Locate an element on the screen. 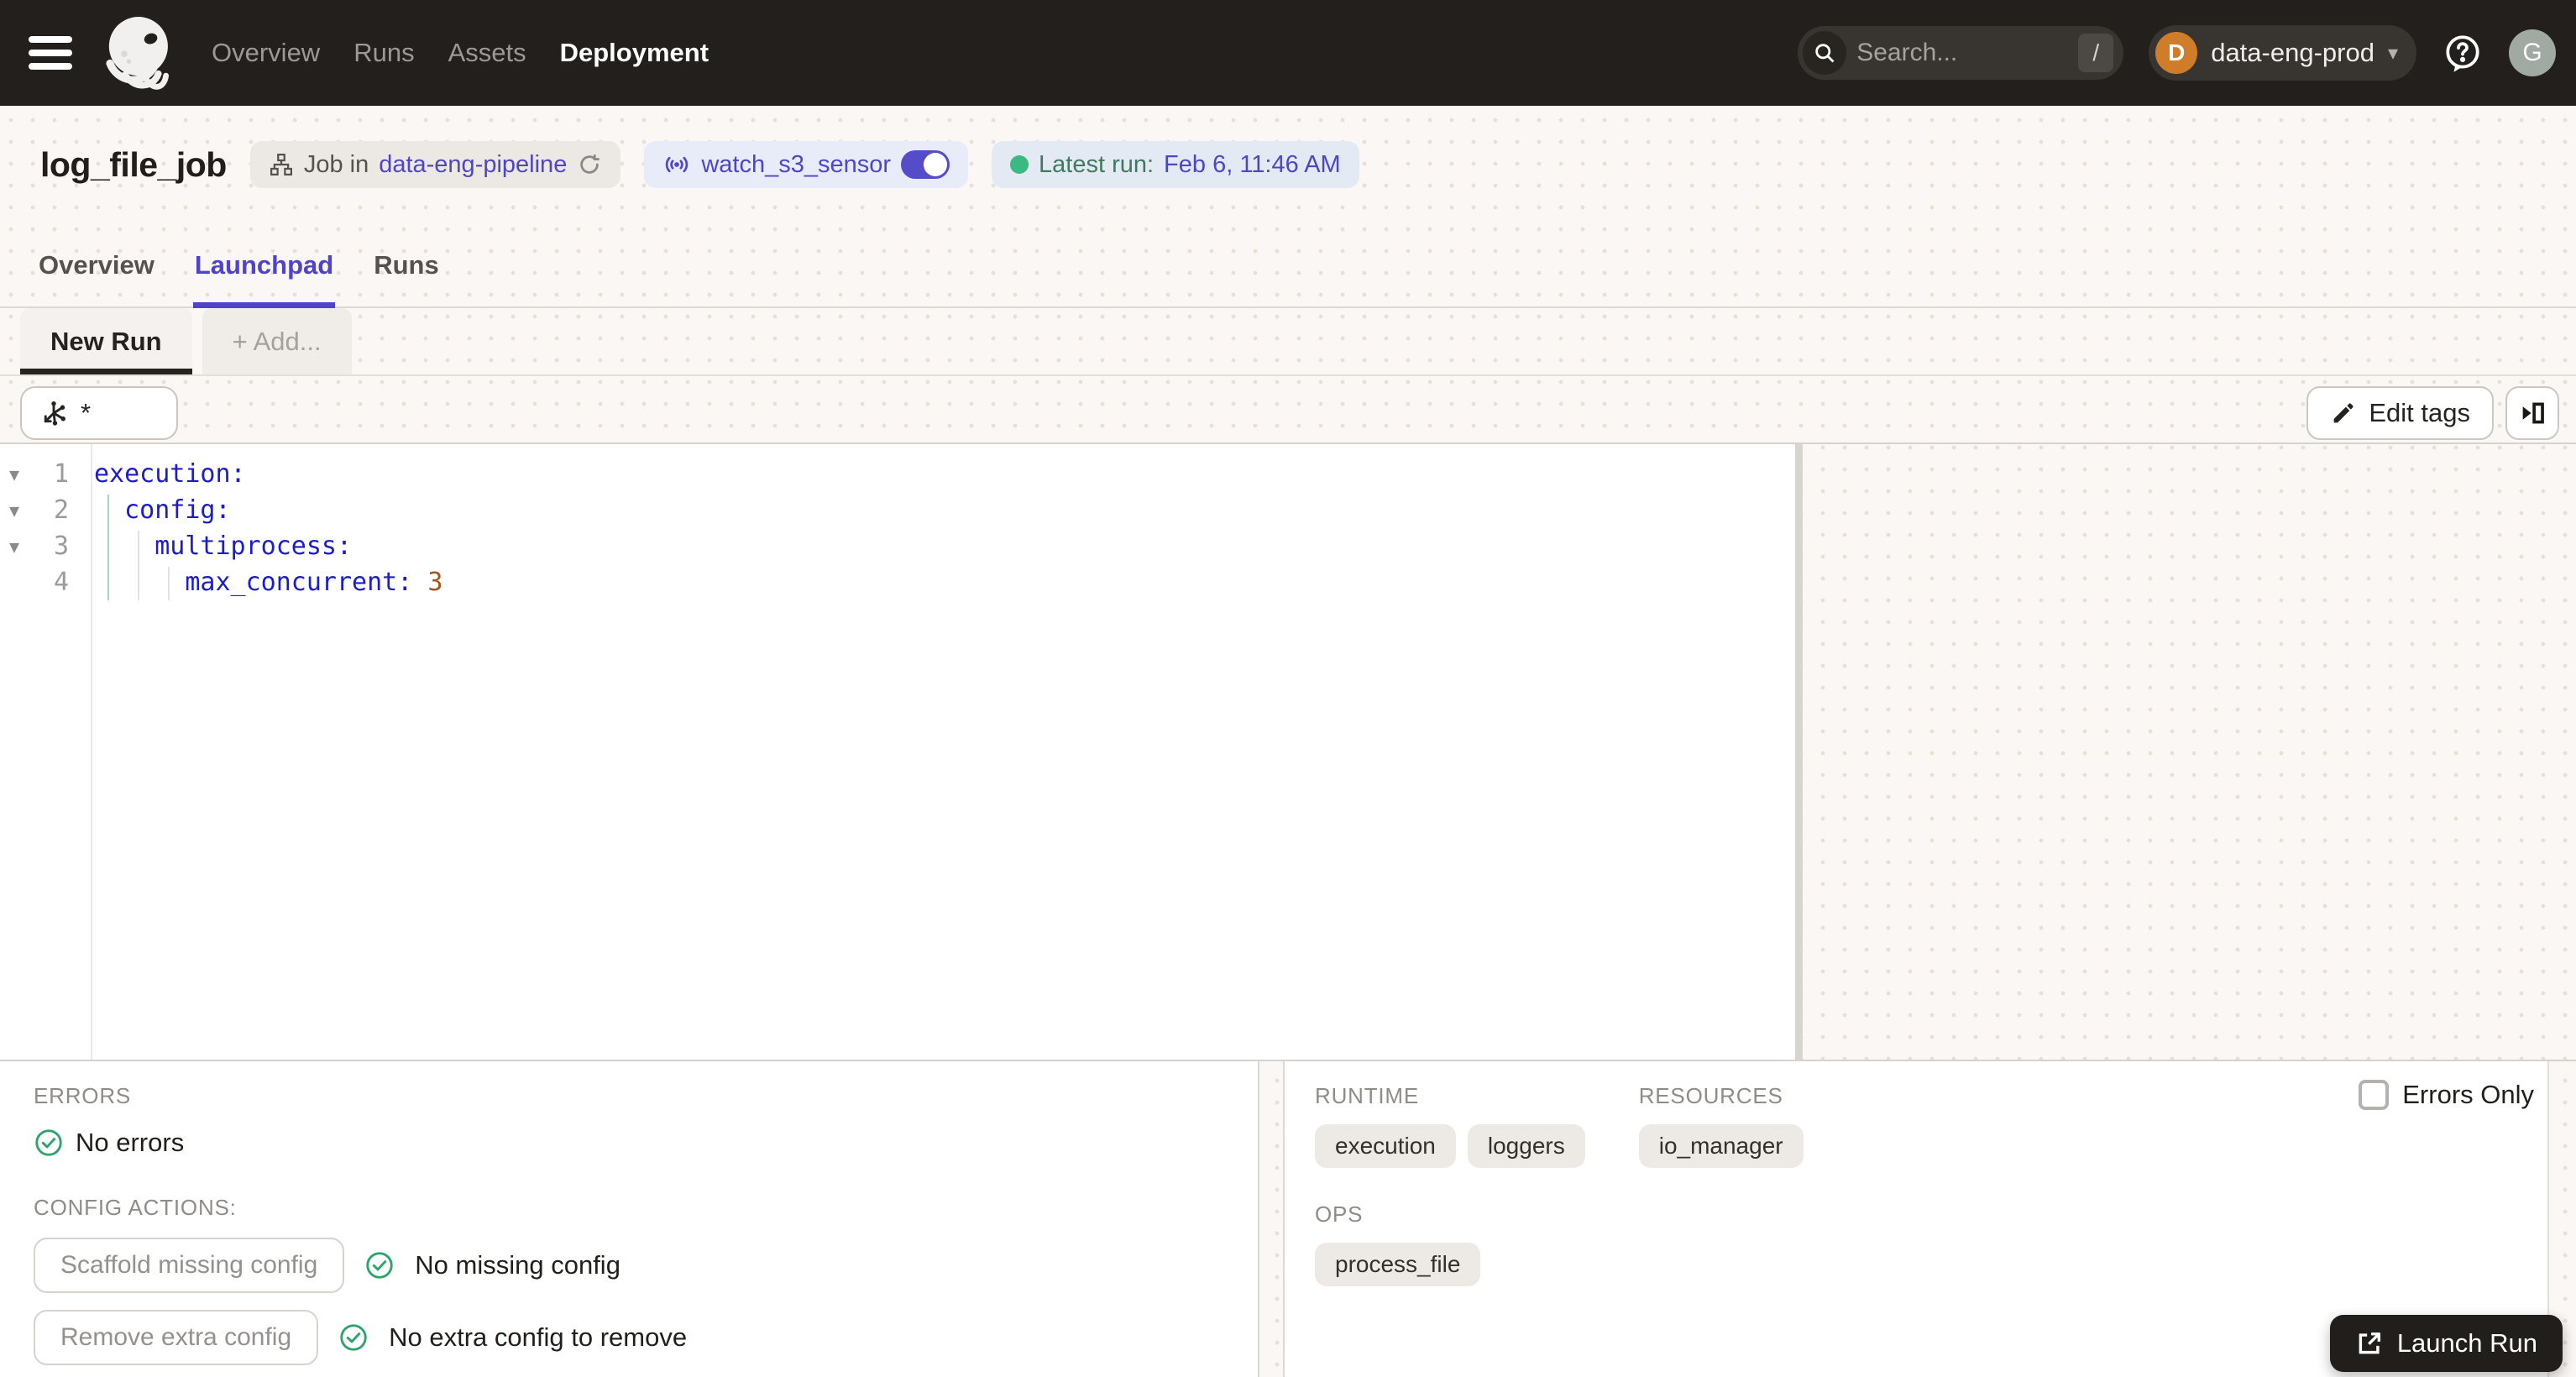  scaffold-missing-config-button: Scaffold missing config is located at coordinates (189, 1265).